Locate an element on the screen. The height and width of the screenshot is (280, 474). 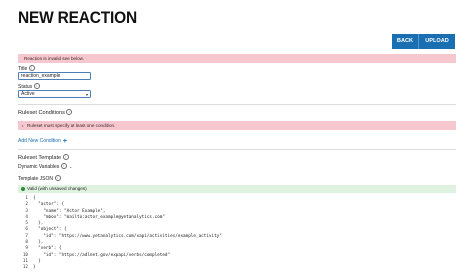
chevron-down-icon: ⌄ is located at coordinates (70, 166).